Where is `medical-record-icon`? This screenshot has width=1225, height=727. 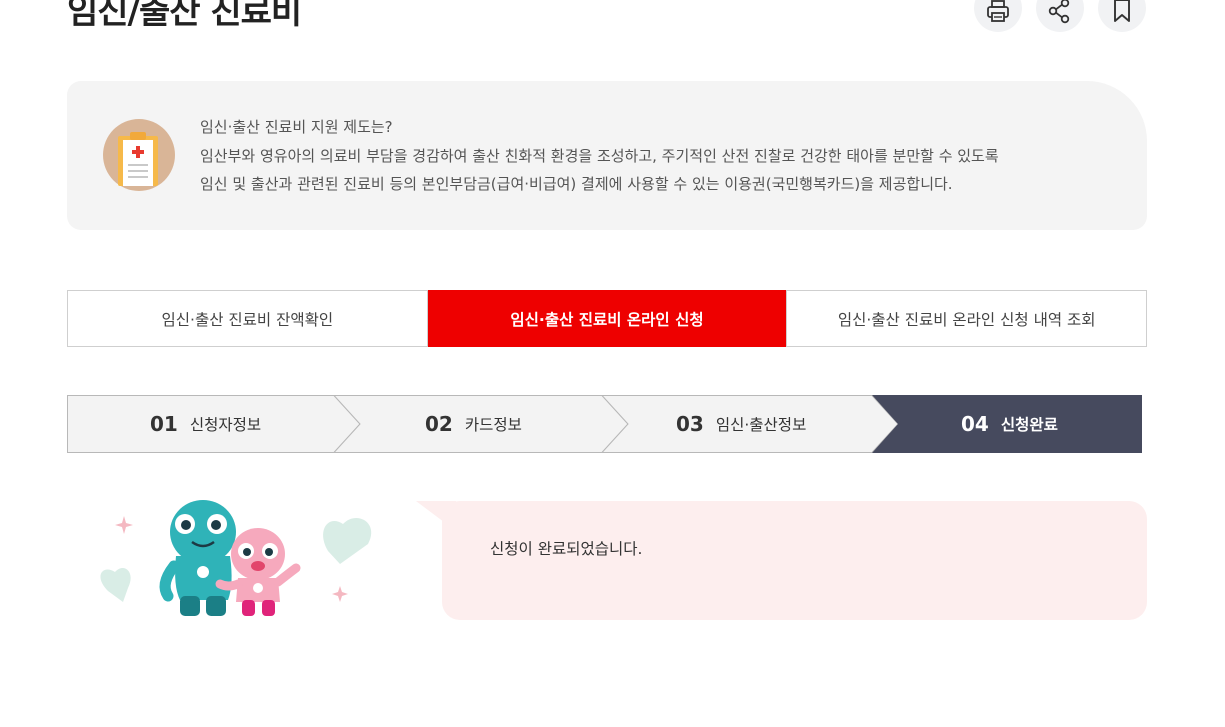
medical-record-icon is located at coordinates (139, 155).